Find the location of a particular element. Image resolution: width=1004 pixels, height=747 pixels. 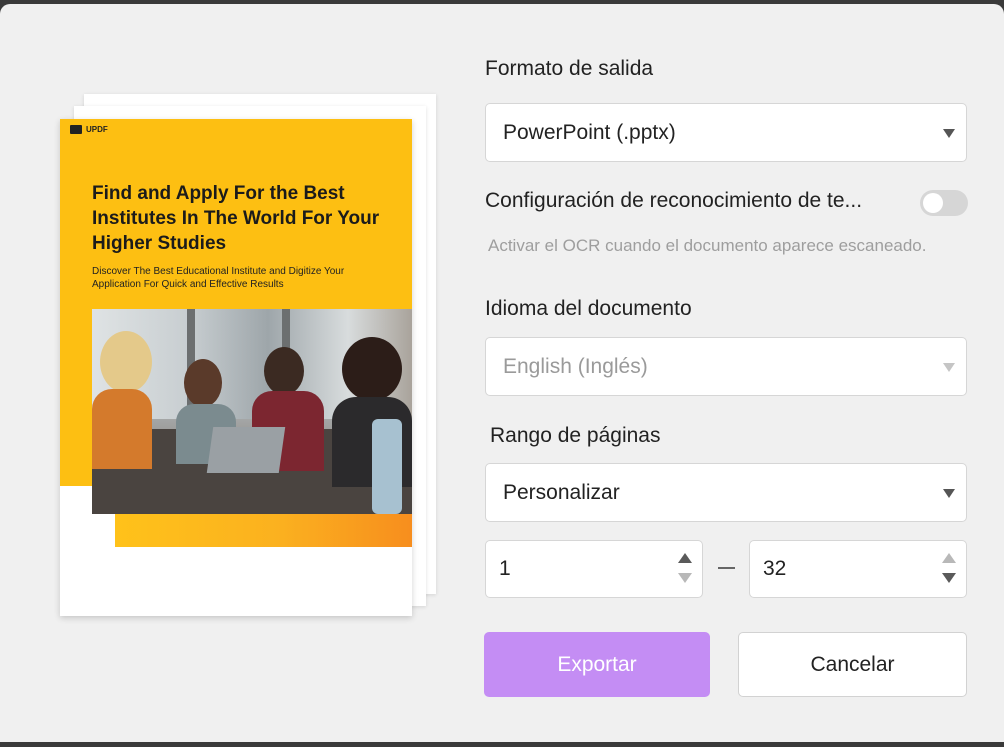

page-from-value: 1 is located at coordinates (505, 568).